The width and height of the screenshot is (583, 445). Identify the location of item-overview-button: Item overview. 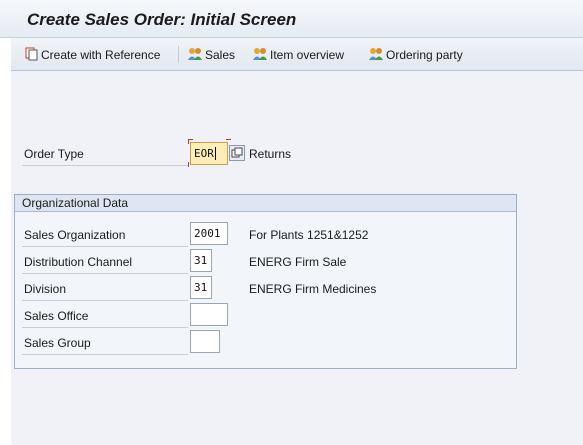
(298, 55).